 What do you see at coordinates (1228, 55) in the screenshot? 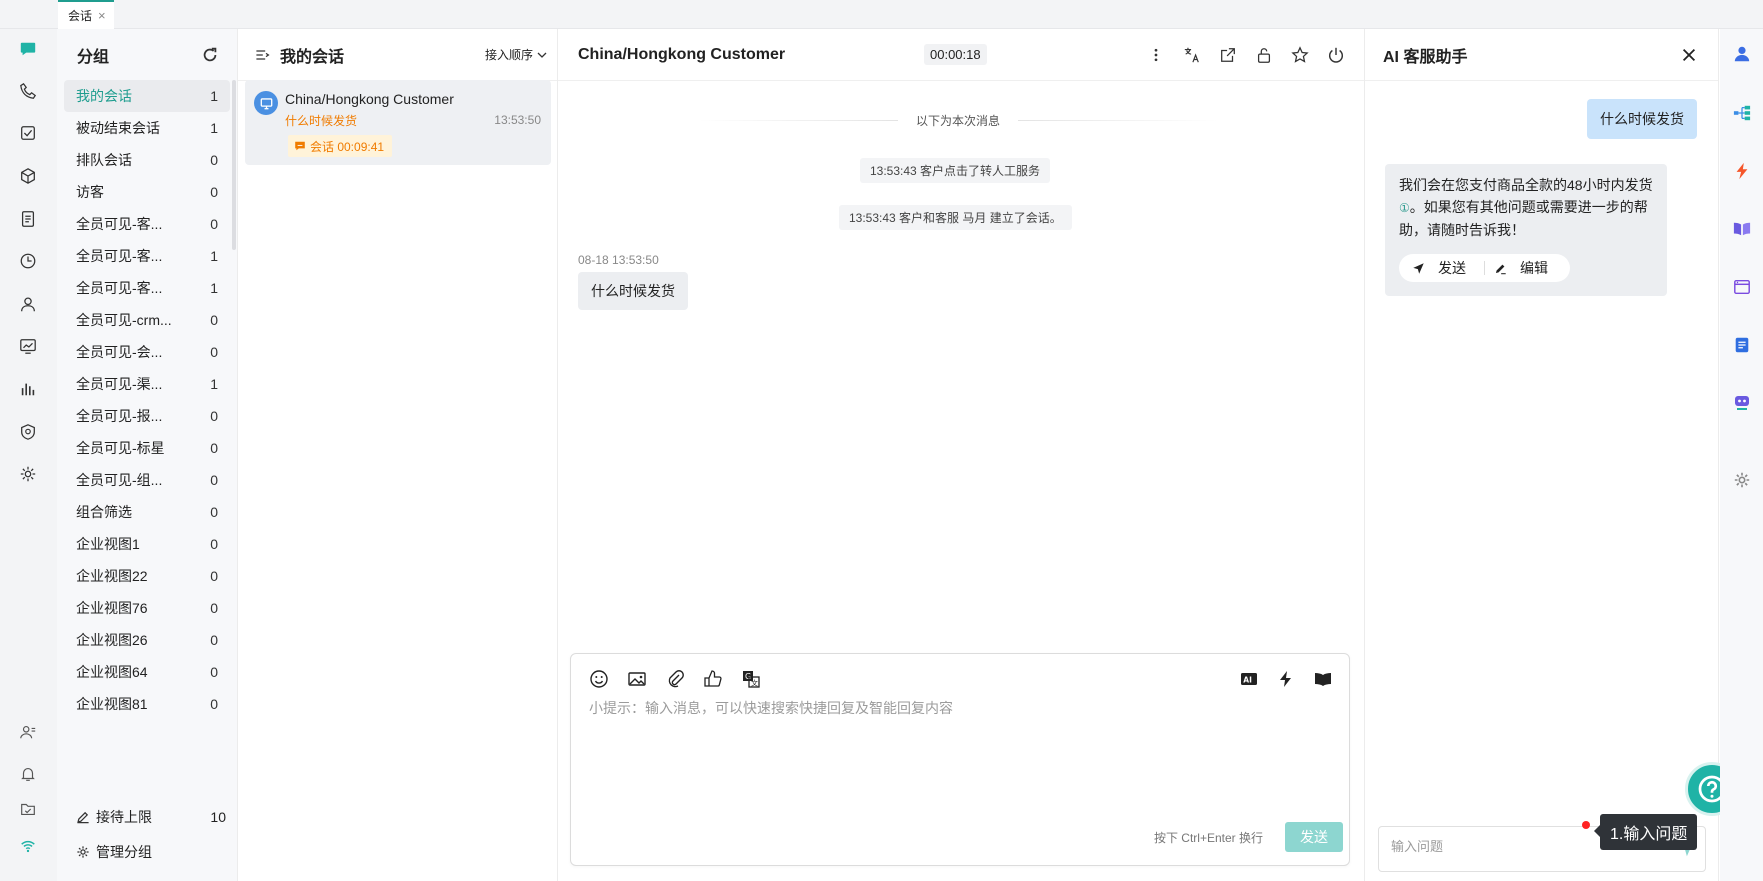
I see `transfer-share-icon` at bounding box center [1228, 55].